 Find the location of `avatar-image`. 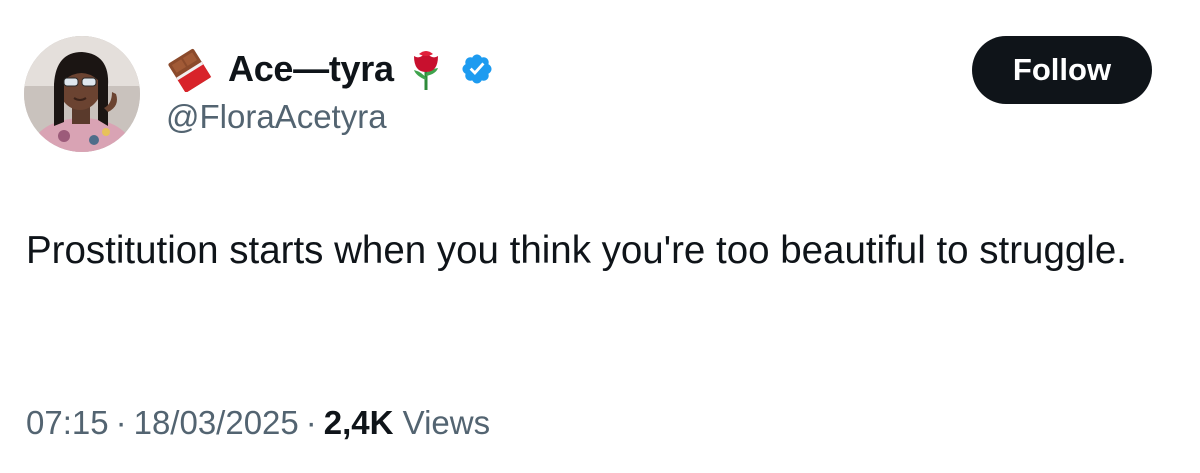

avatar-image is located at coordinates (82, 94).